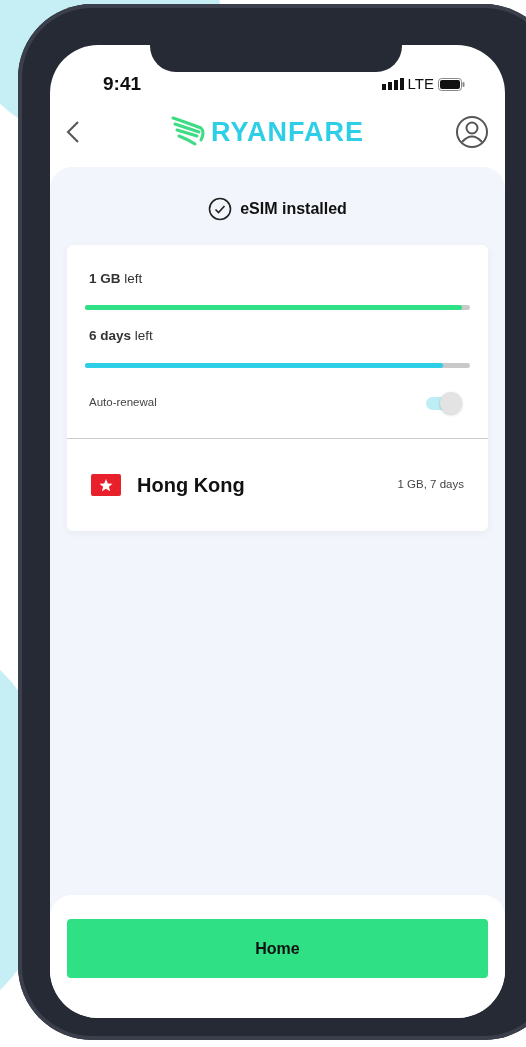  Describe the element at coordinates (122, 83) in the screenshot. I see `status-time: 9:41` at that location.